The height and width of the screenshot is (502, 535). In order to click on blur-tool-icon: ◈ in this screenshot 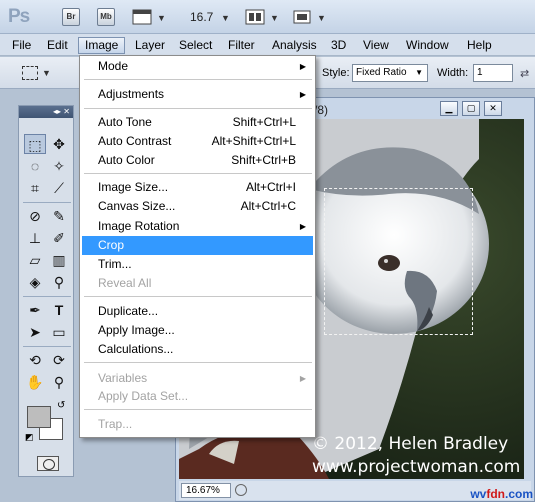, I will do `click(35, 282)`.